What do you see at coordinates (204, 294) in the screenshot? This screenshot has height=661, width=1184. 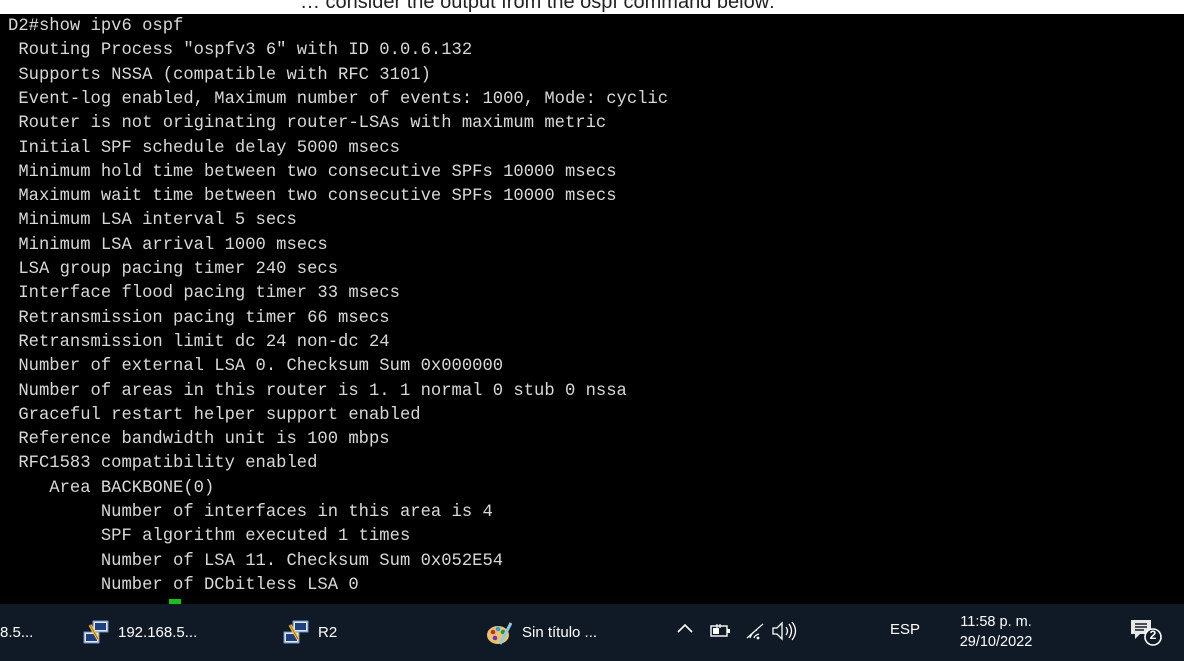 I see `terminal-line: Interface flood pacing timer 33 msecs` at bounding box center [204, 294].